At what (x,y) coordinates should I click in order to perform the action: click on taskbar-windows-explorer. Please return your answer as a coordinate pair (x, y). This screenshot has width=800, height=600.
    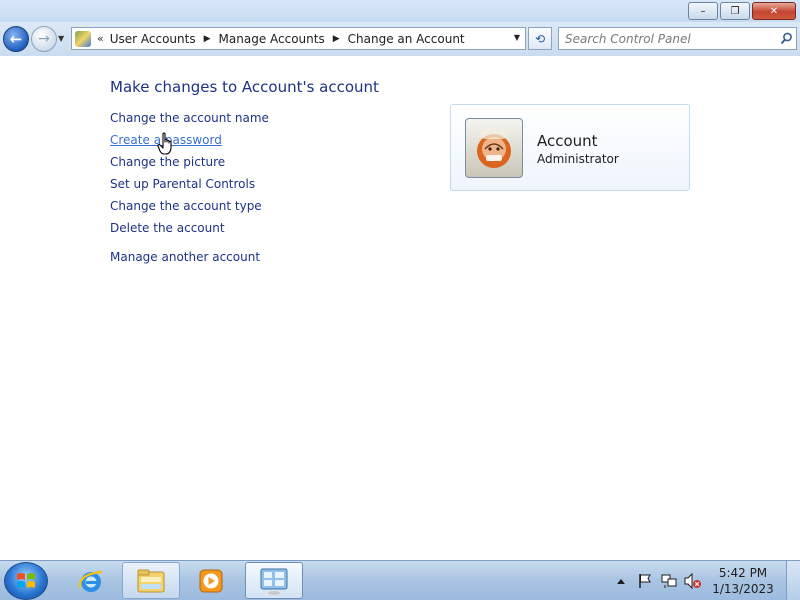
    Looking at the image, I should click on (151, 580).